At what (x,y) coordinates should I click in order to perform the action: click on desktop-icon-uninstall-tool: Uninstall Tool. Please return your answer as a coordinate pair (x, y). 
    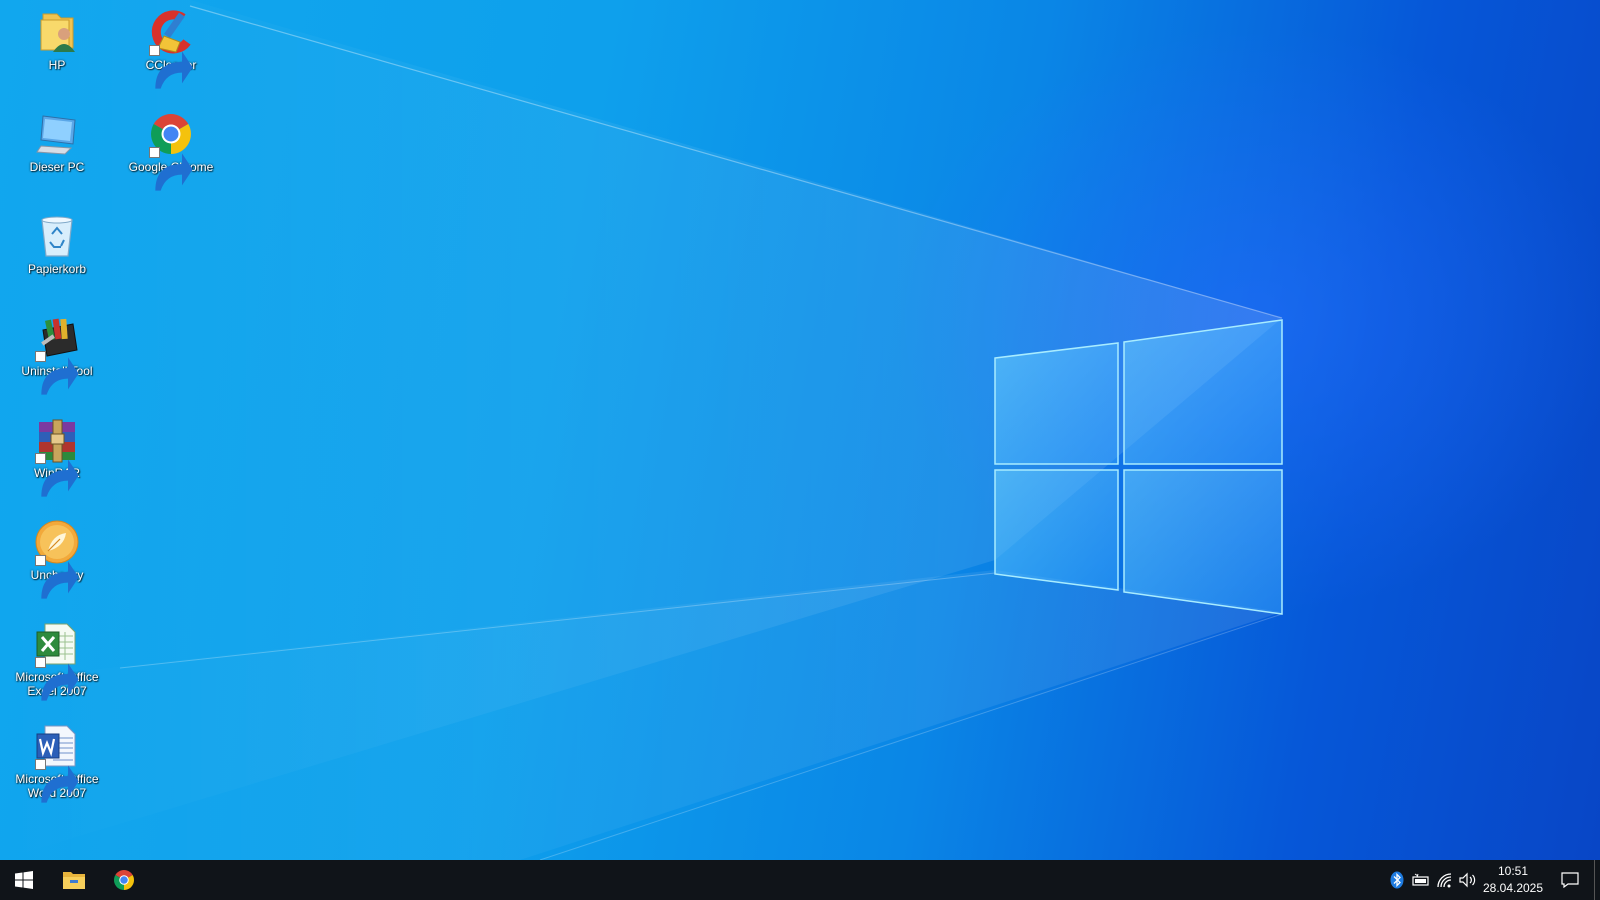
    Looking at the image, I should click on (57, 354).